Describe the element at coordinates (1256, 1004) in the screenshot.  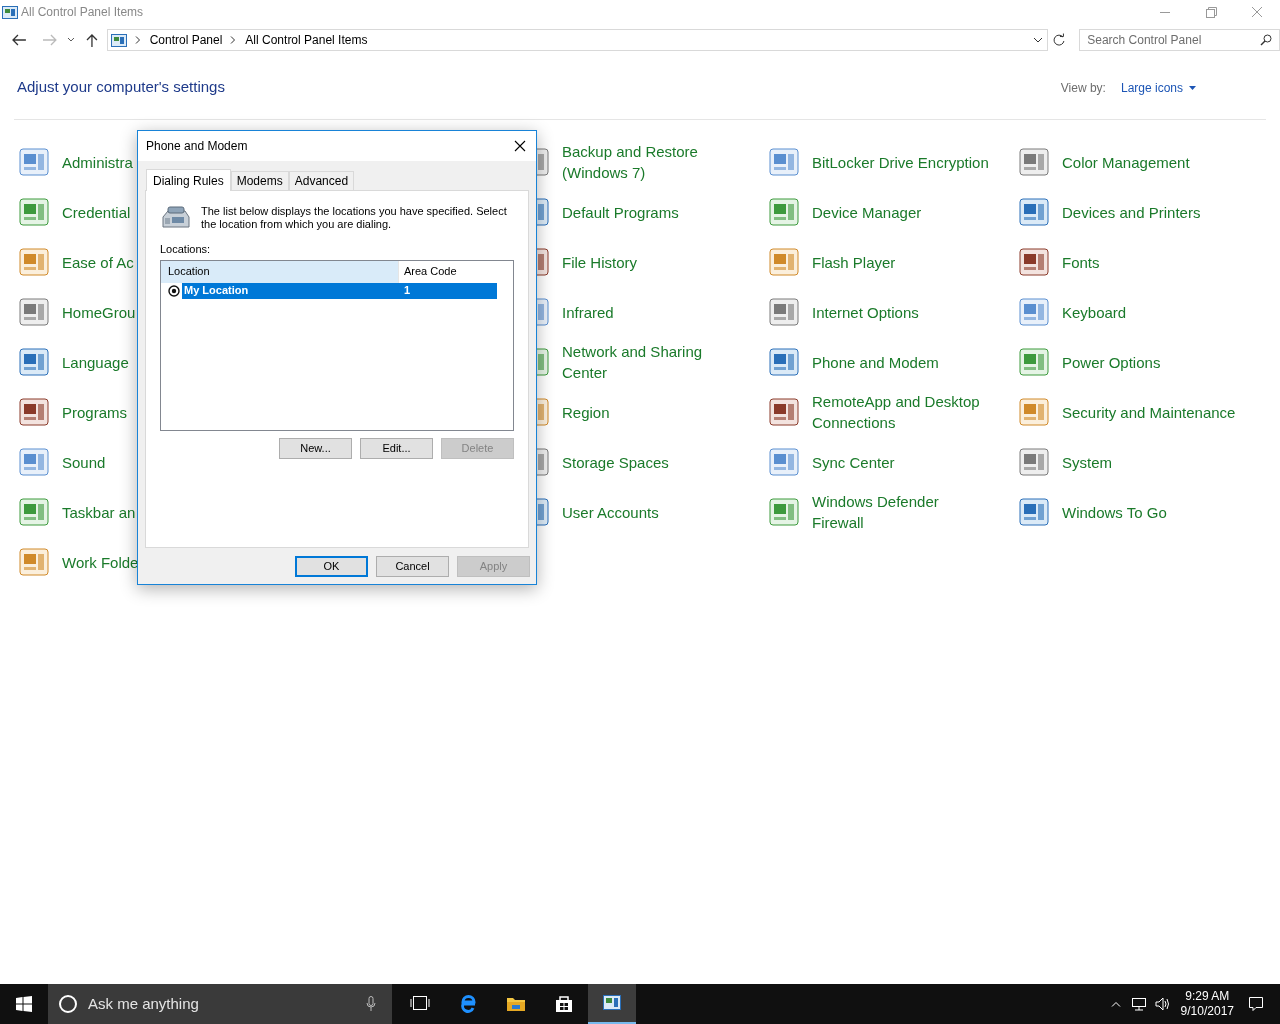
I see `notification-icon` at that location.